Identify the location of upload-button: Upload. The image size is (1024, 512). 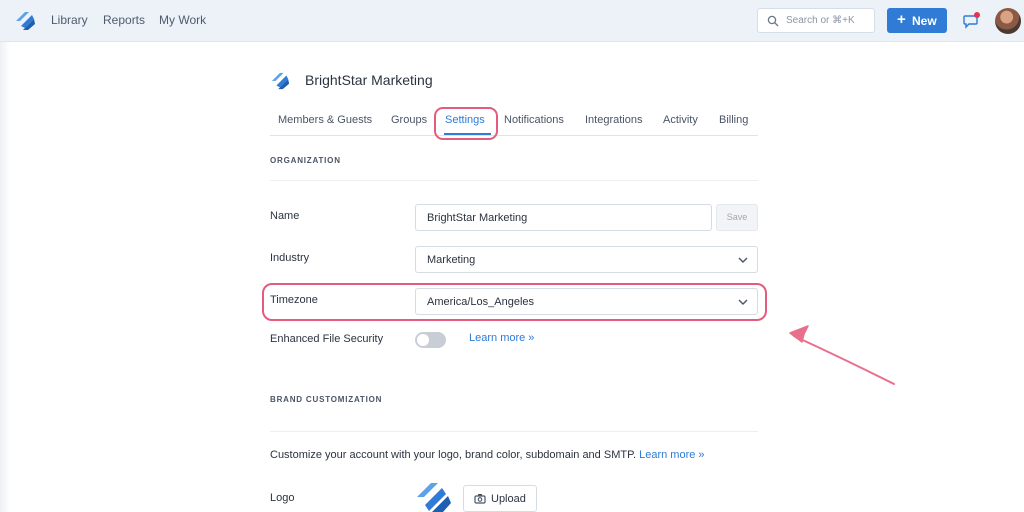
(500, 498).